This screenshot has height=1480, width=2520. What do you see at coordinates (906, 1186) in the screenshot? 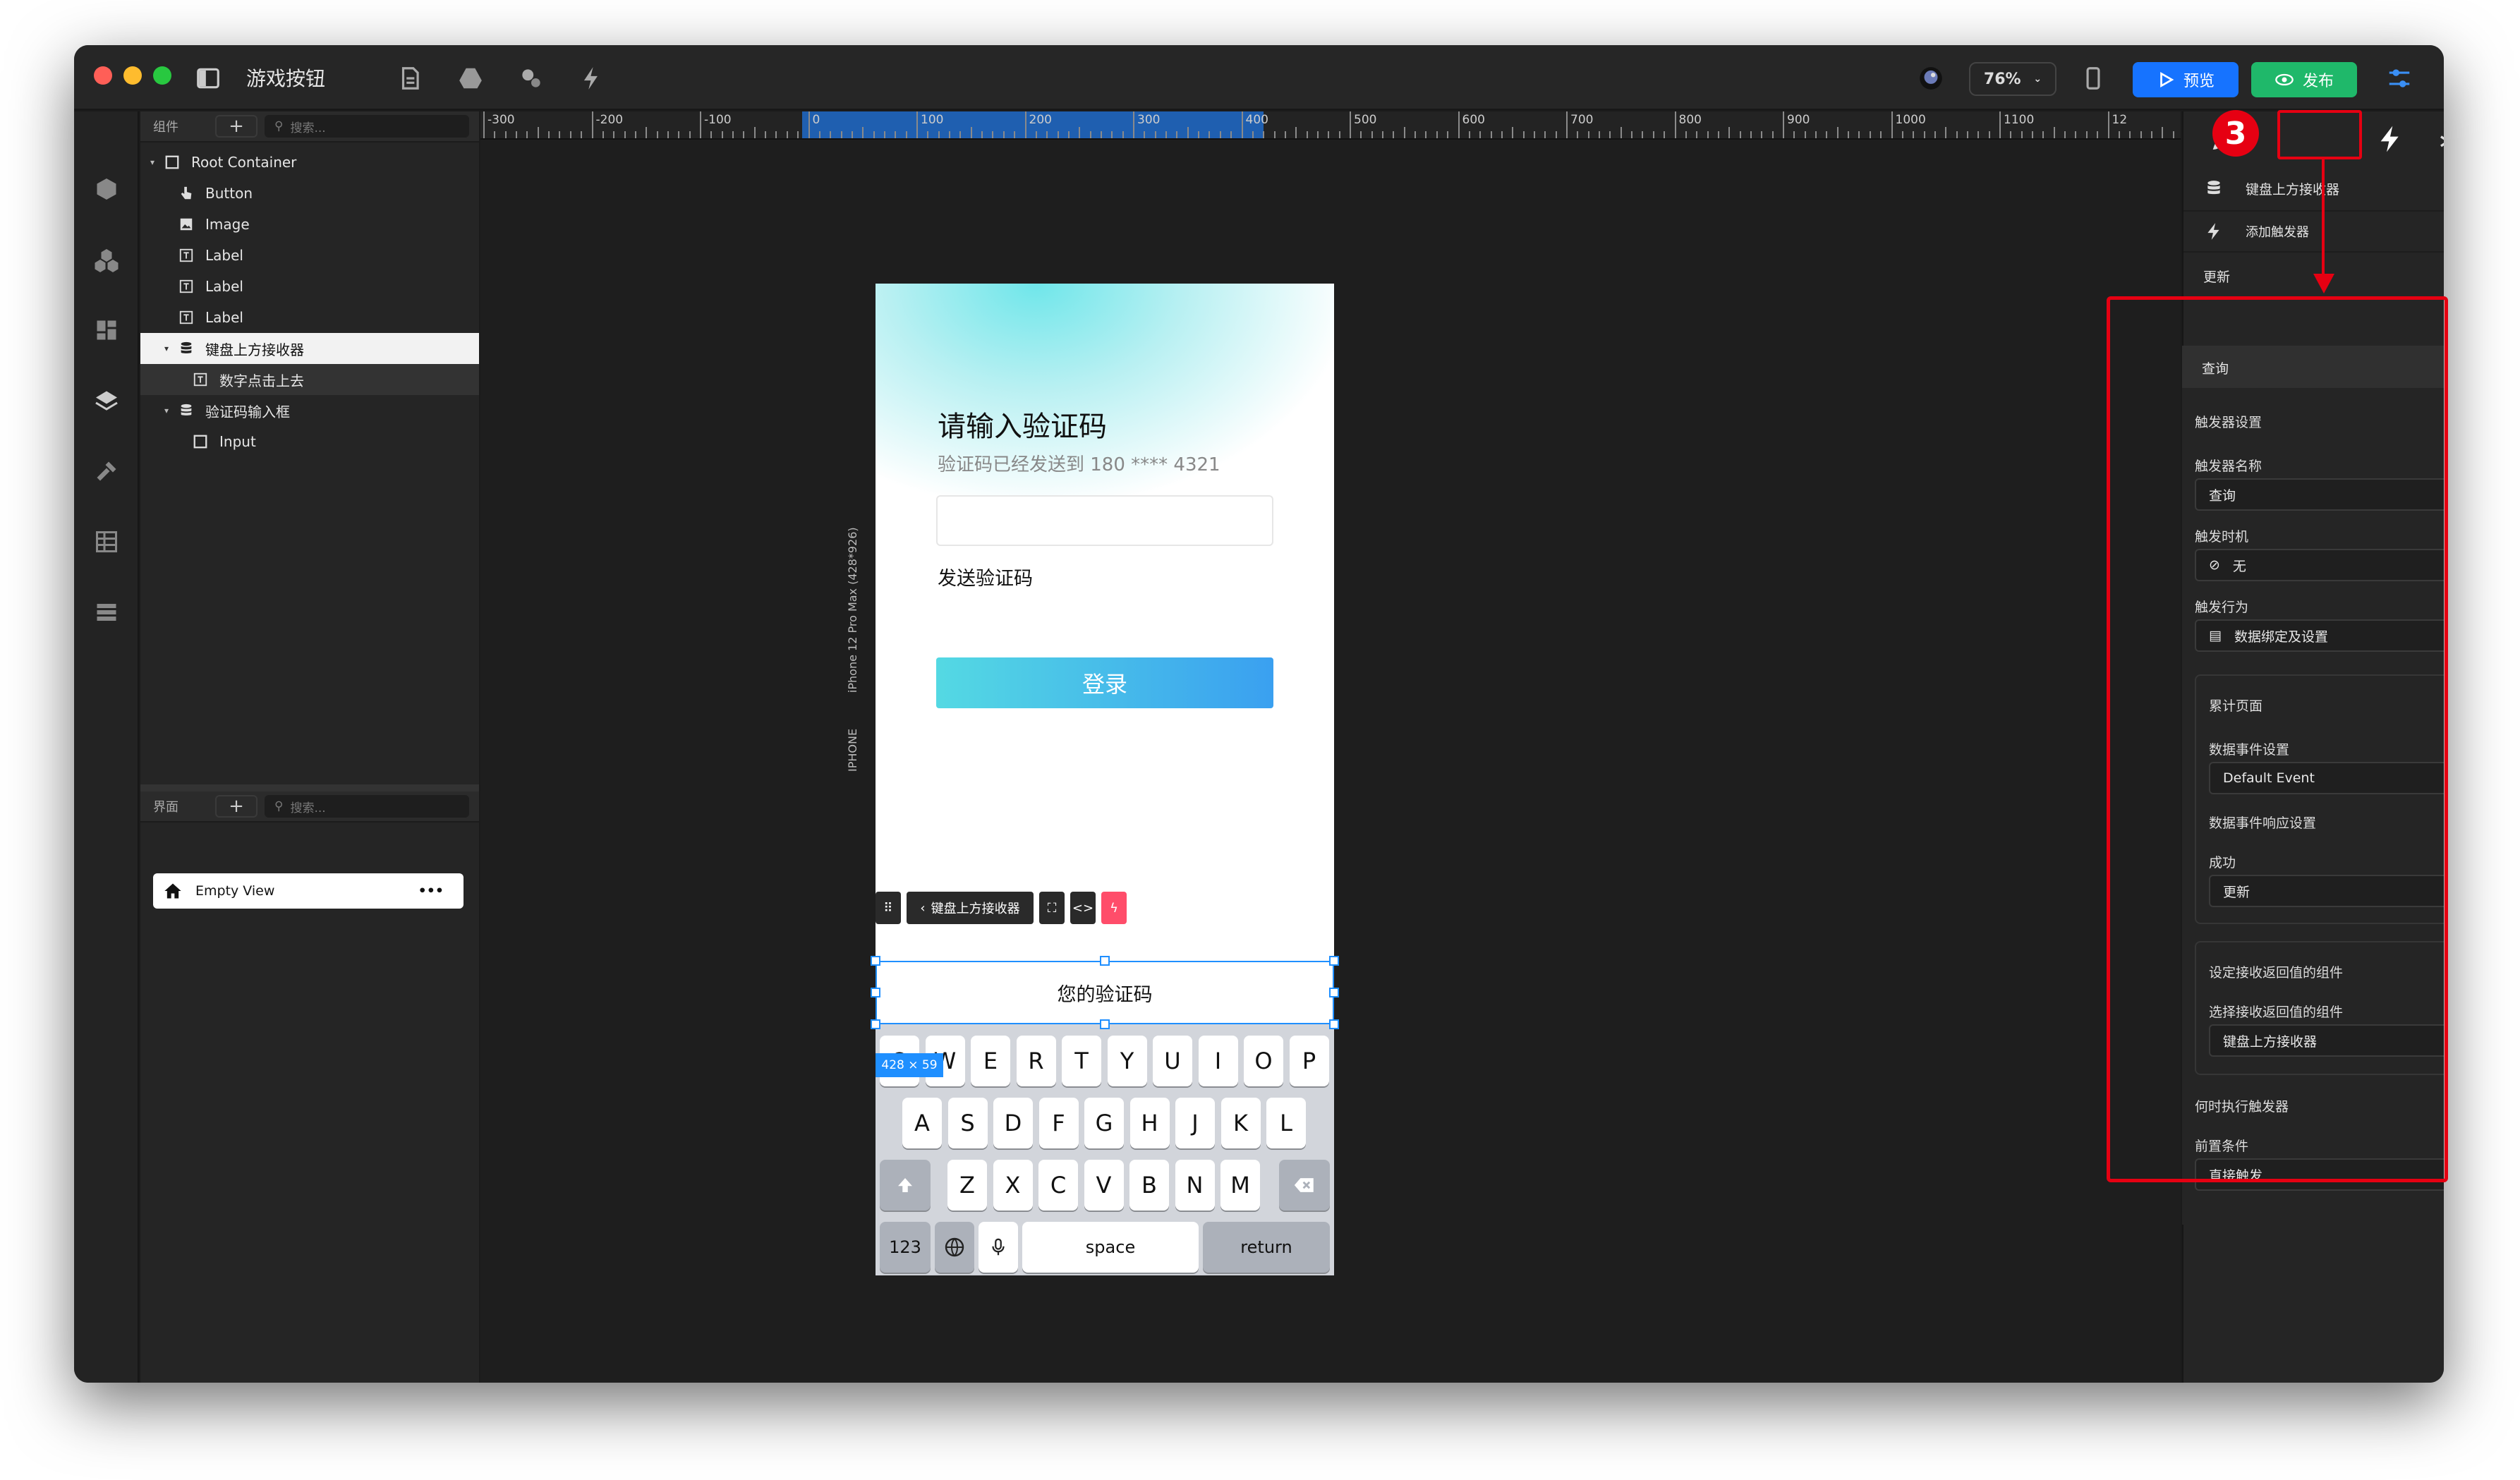
I see `shift-key` at bounding box center [906, 1186].